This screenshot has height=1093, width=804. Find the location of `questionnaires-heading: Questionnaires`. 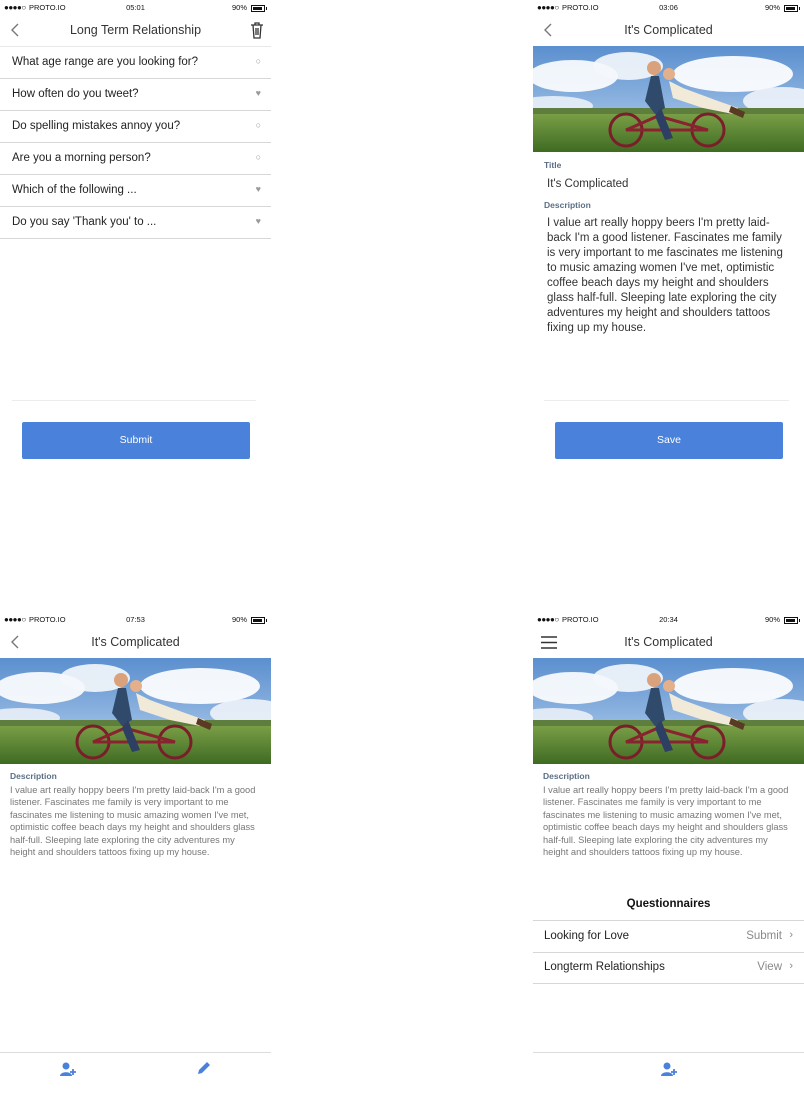

questionnaires-heading: Questionnaires is located at coordinates (668, 904).